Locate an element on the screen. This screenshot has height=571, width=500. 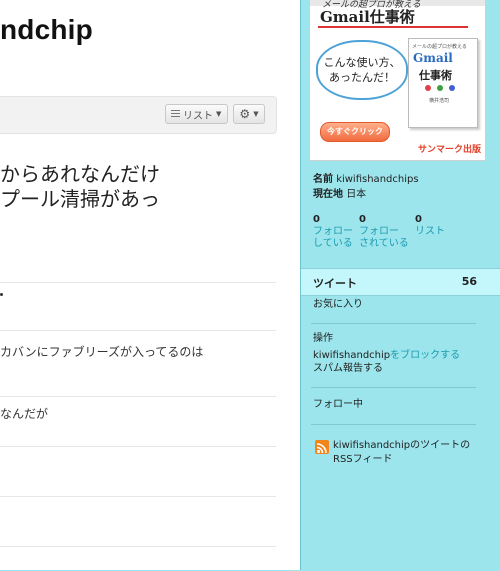
tweet-text: からあれなんだけ プール清掃があっ is located at coordinates (150, 187).